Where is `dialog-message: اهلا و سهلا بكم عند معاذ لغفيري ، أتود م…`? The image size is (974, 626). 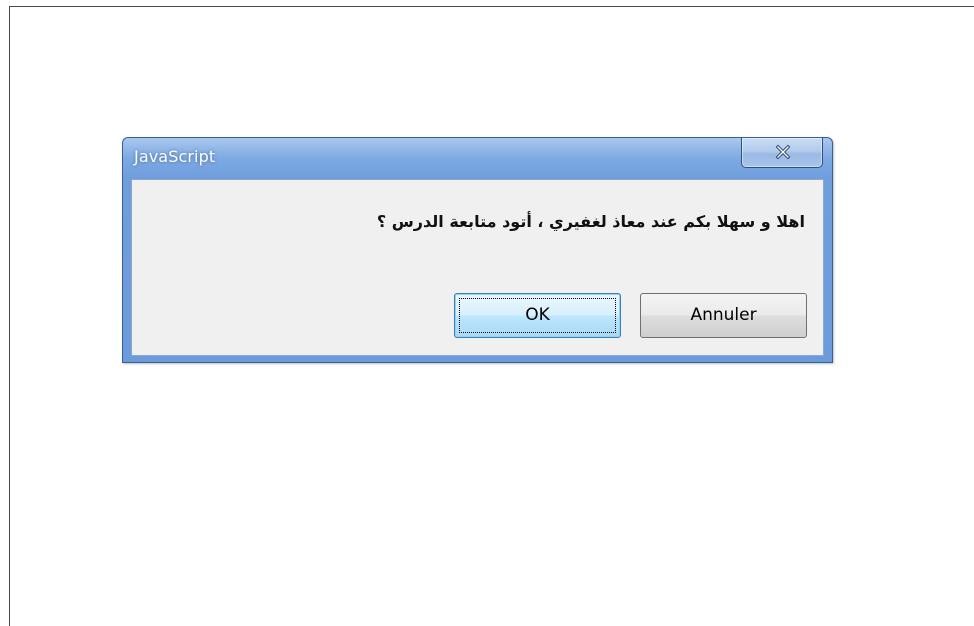 dialog-message: اهلا و سهلا بكم عند معاذ لغفيري ، أتود م… is located at coordinates (590, 221).